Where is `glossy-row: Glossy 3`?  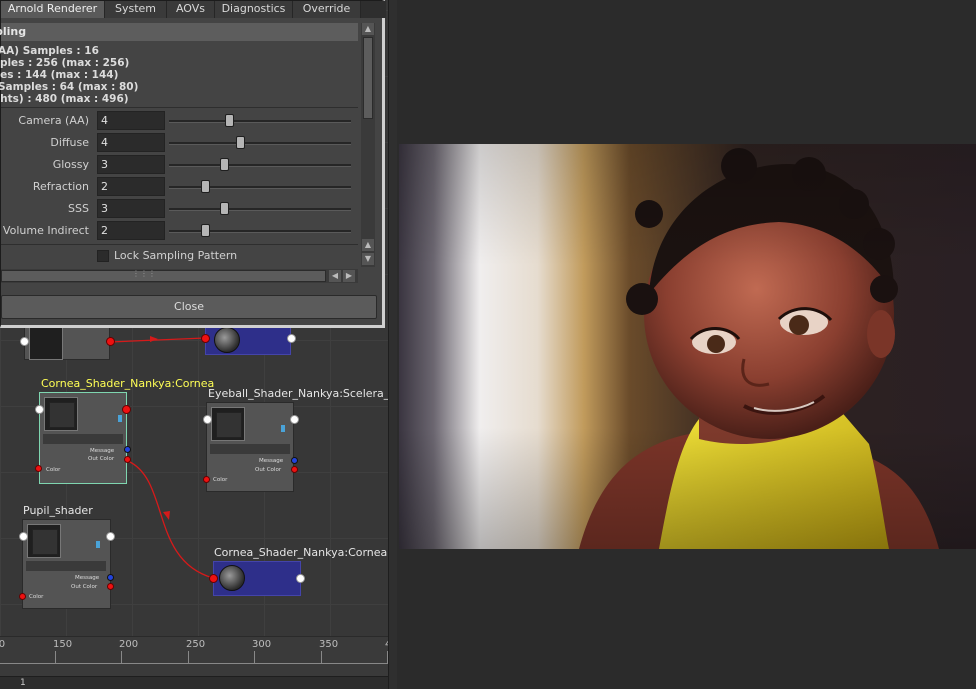 glossy-row: Glossy 3 is located at coordinates (179, 165).